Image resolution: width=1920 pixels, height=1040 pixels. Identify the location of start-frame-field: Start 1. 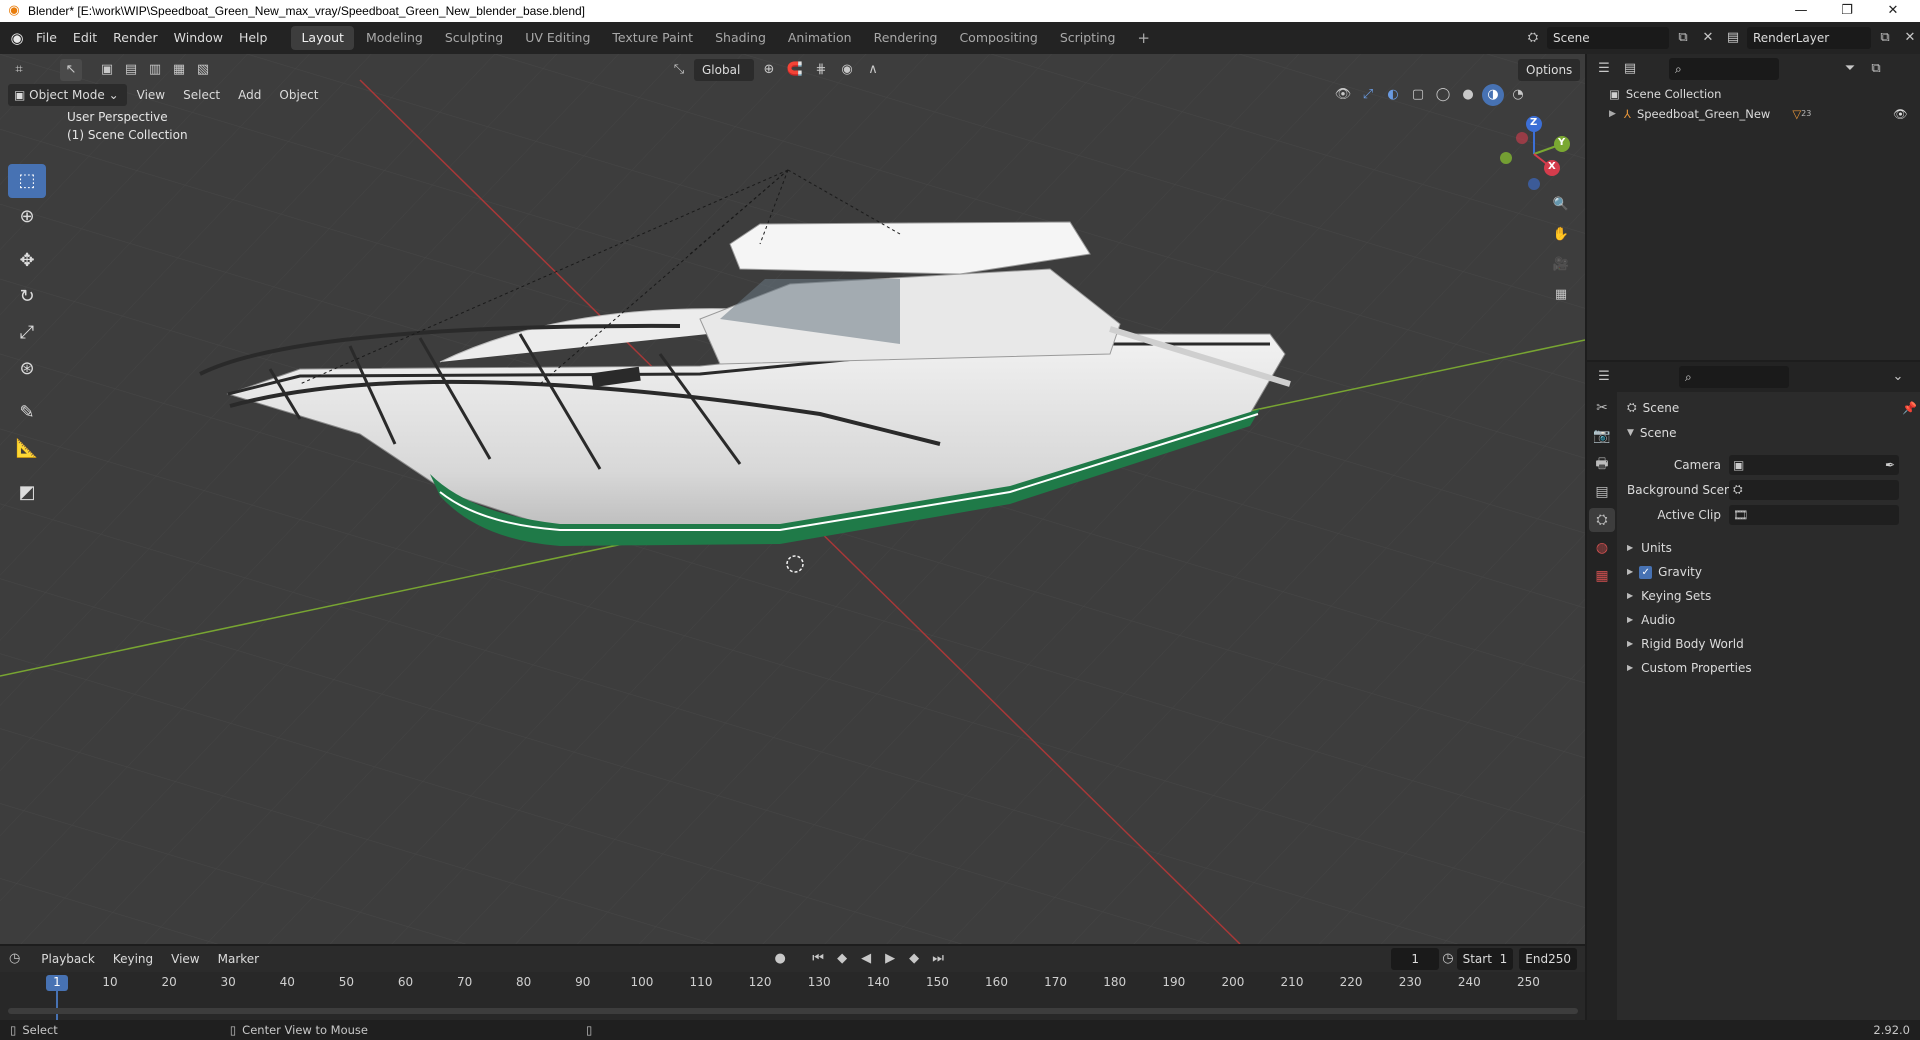
(1485, 959).